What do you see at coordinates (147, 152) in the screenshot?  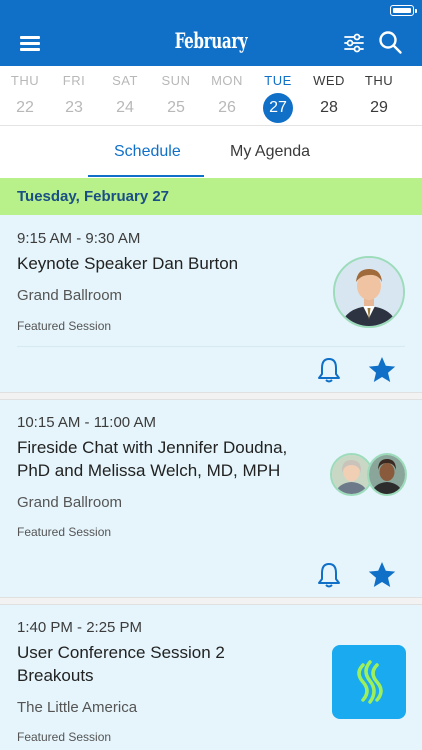 I see `tab-schedule: Schedule` at bounding box center [147, 152].